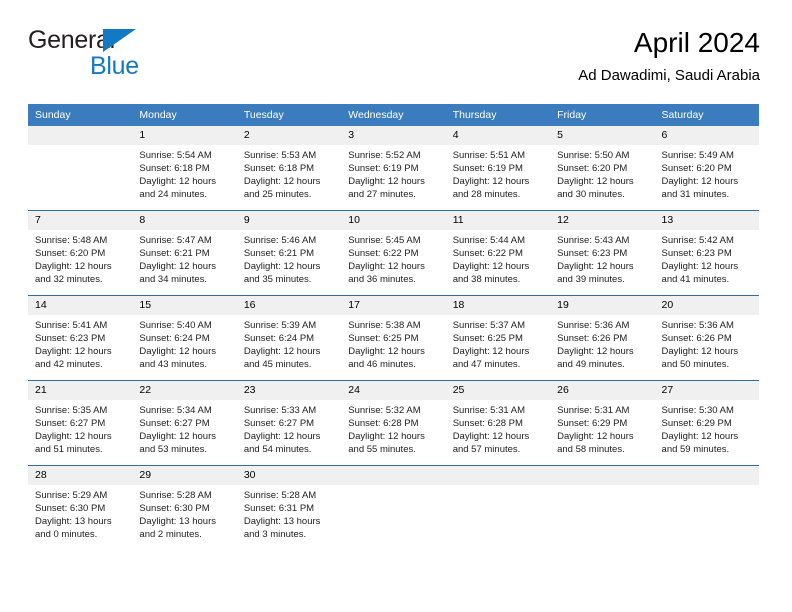  Describe the element at coordinates (277, 365) in the screenshot. I see `daylight-text-line2: and 45 minutes.` at that location.